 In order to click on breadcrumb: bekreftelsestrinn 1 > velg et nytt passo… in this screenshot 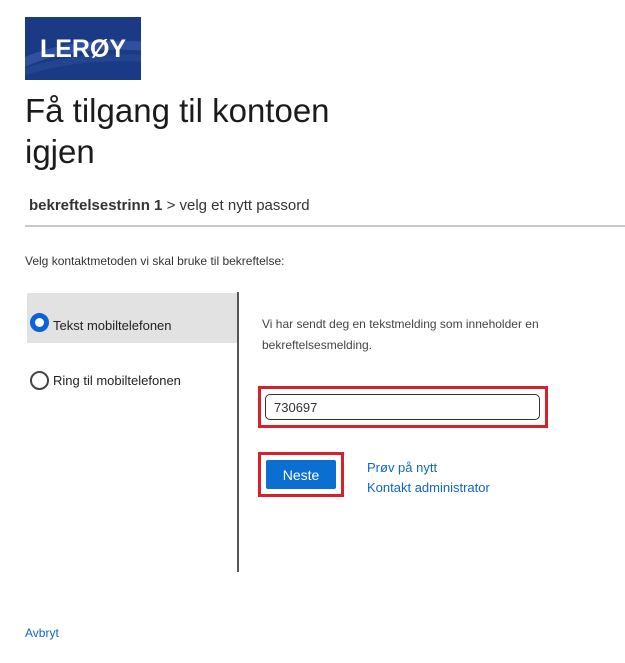, I will do `click(169, 205)`.